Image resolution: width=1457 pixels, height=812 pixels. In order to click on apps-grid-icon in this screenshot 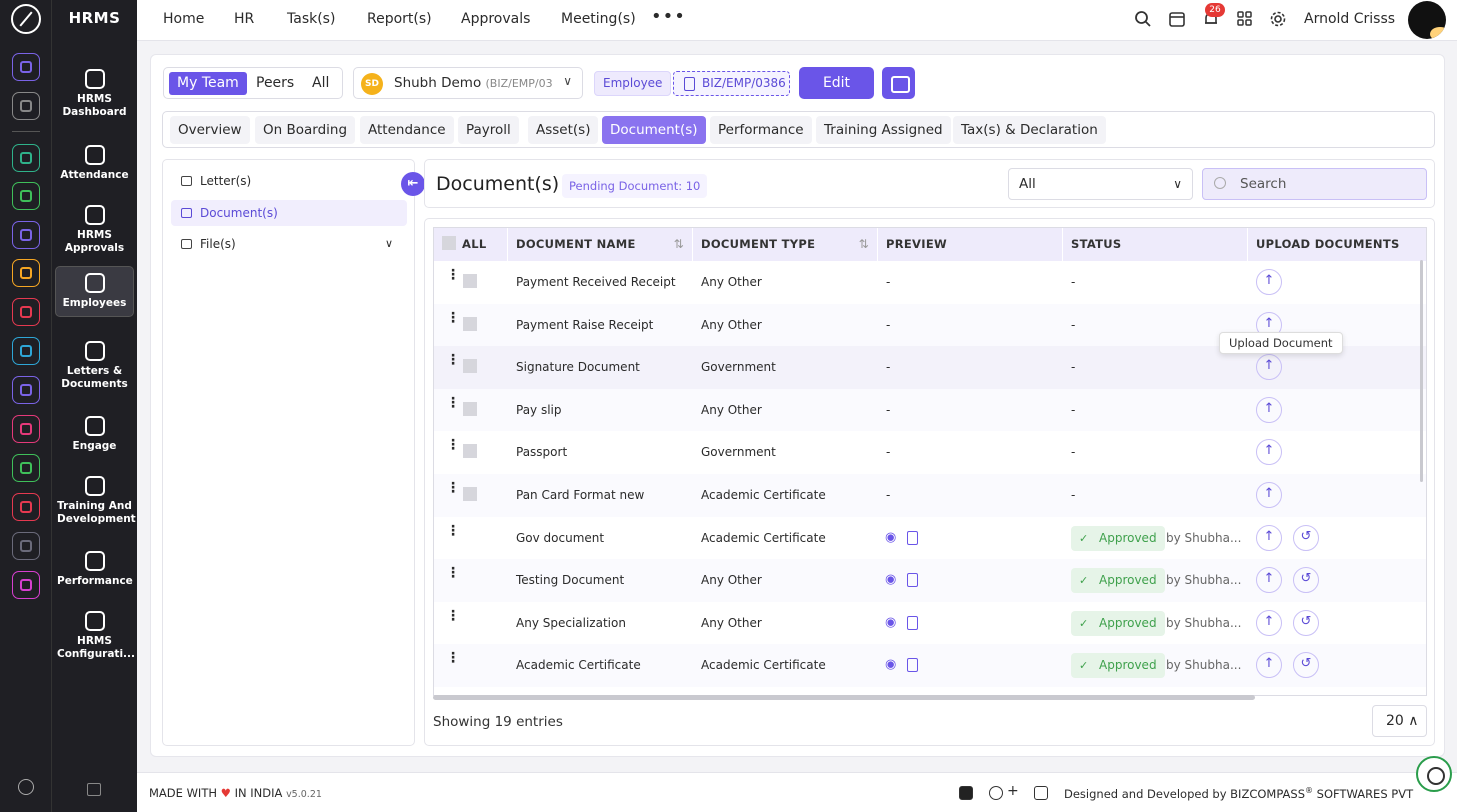, I will do `click(1245, 19)`.